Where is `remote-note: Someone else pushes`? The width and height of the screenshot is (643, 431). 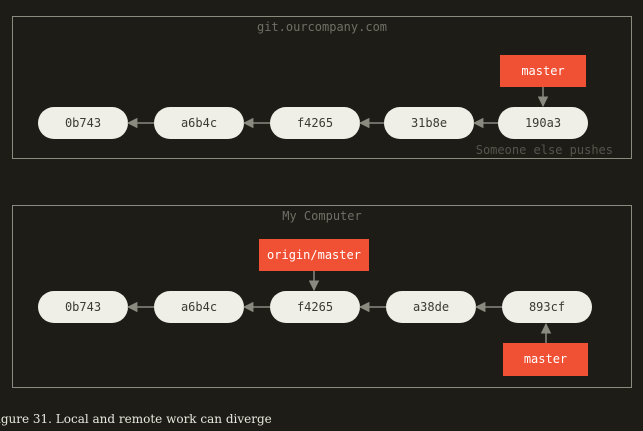
remote-note: Someone else pushes is located at coordinates (544, 150).